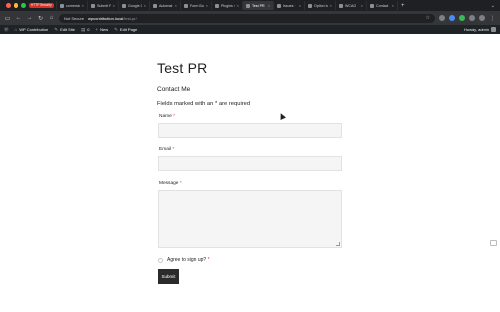 The image size is (500, 312). I want to click on forward-icon: →, so click(29, 18).